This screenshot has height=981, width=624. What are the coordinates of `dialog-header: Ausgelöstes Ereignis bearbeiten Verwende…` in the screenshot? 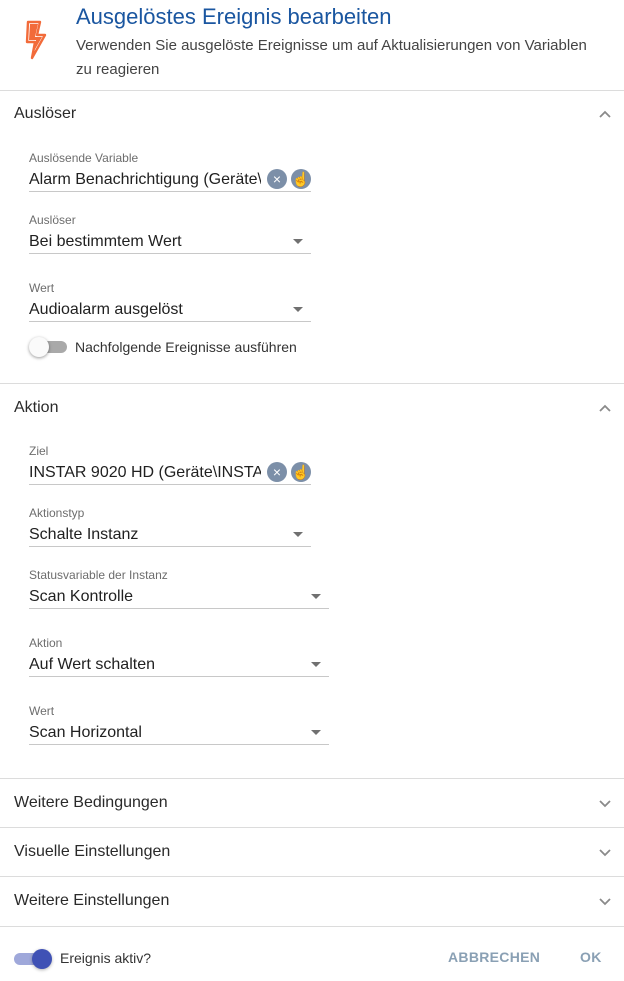 It's located at (312, 45).